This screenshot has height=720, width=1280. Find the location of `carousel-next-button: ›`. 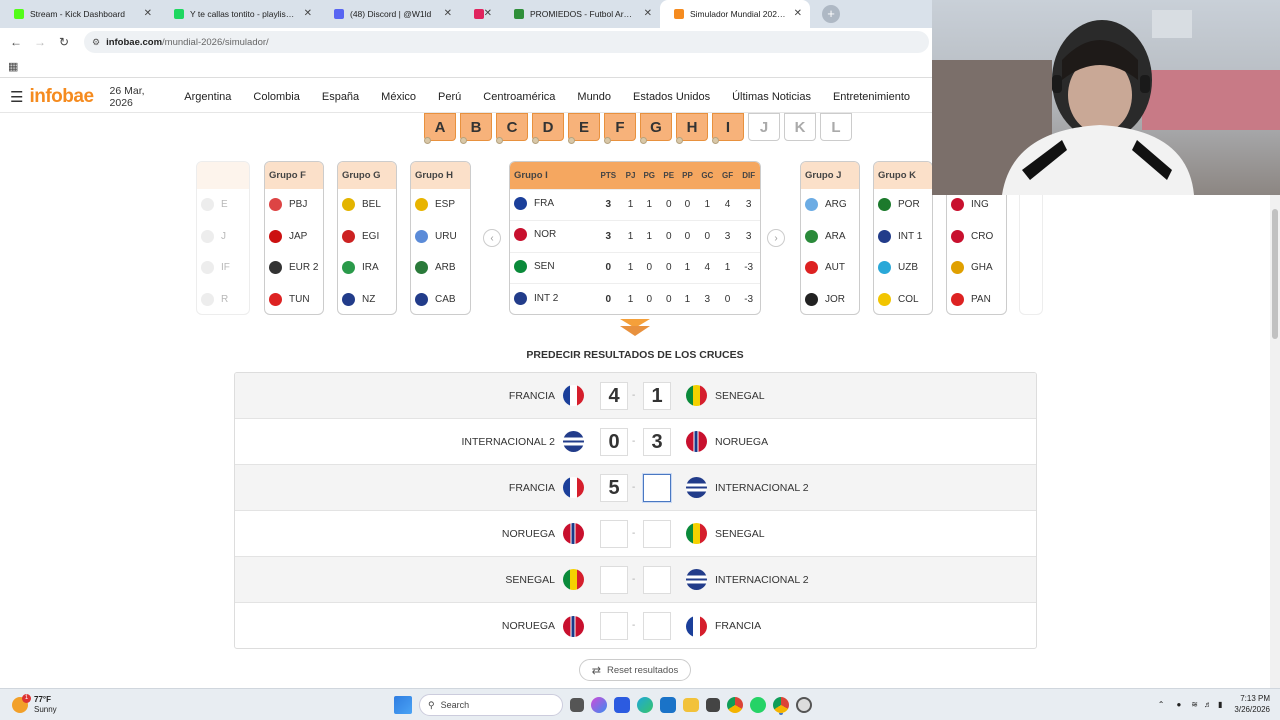

carousel-next-button: › is located at coordinates (776, 238).